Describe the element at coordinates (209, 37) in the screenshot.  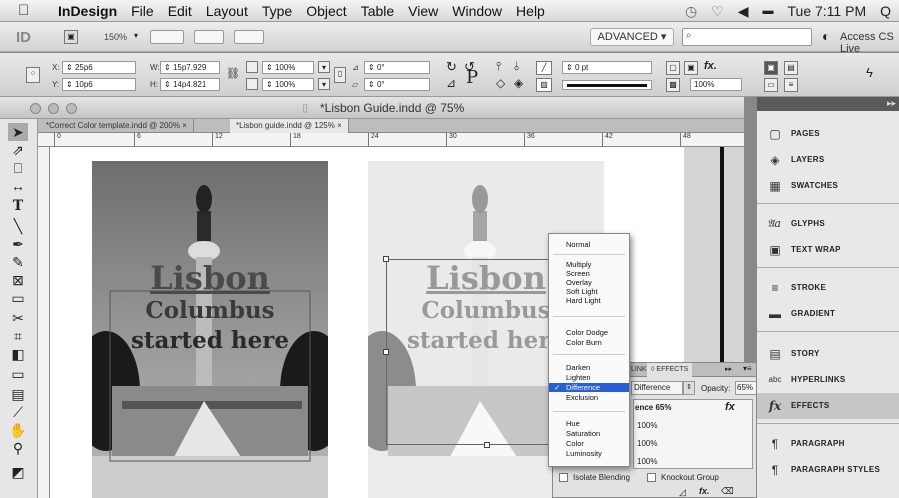
I see `screen-mode-button` at that location.